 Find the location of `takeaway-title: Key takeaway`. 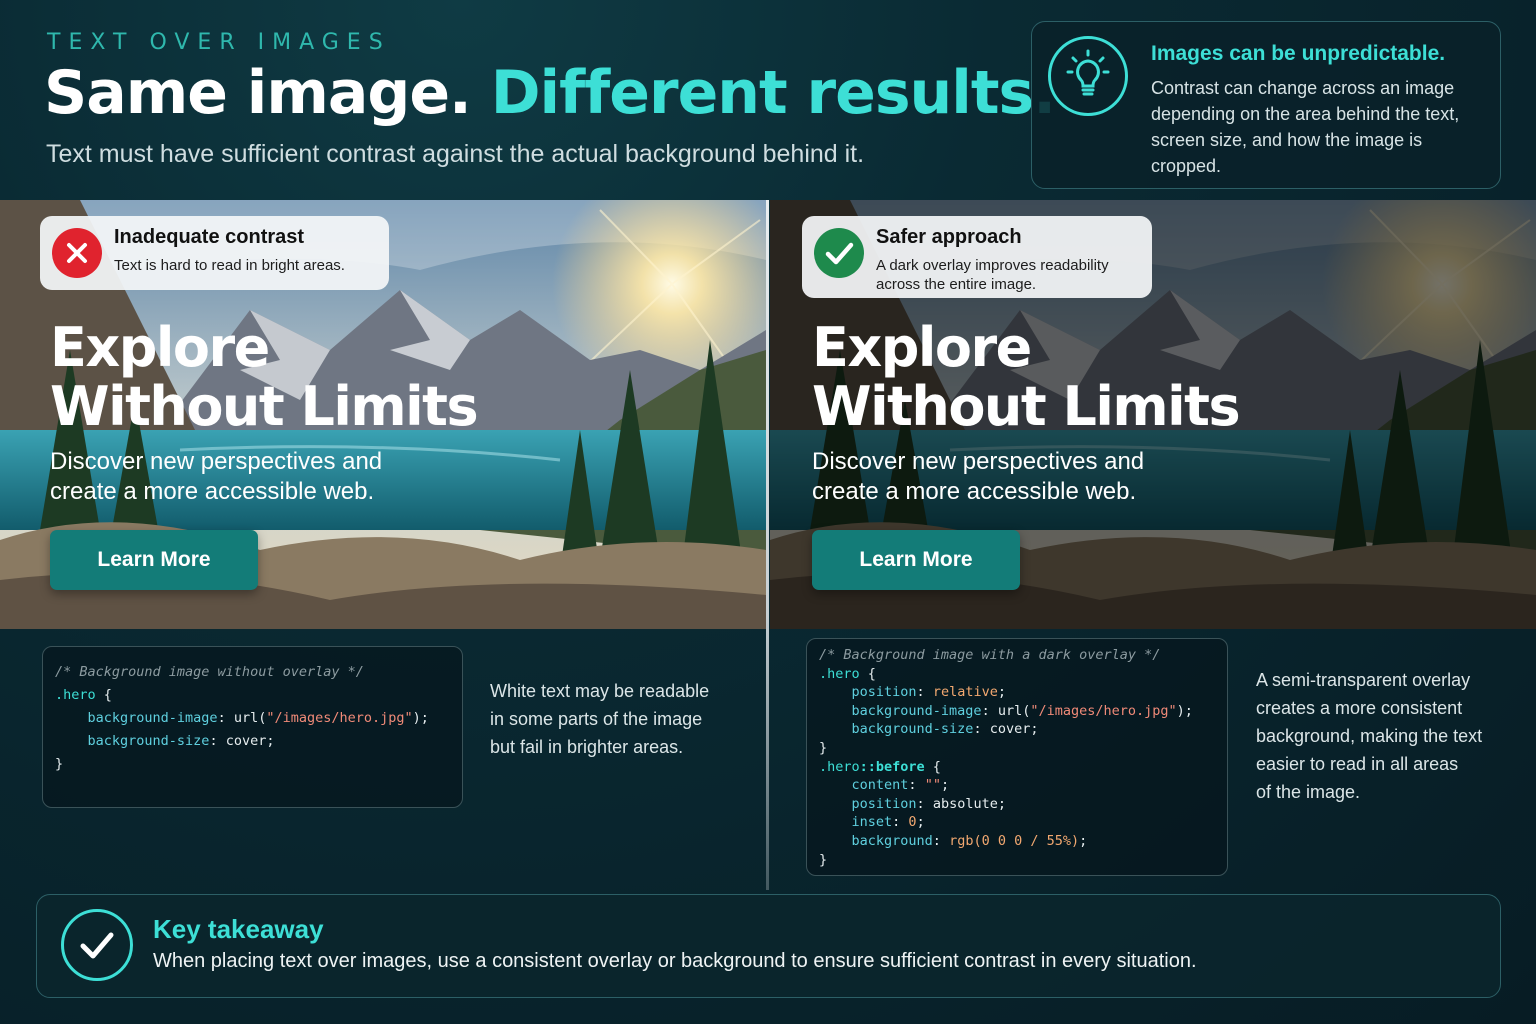

takeaway-title: Key takeaway is located at coordinates (238, 929).